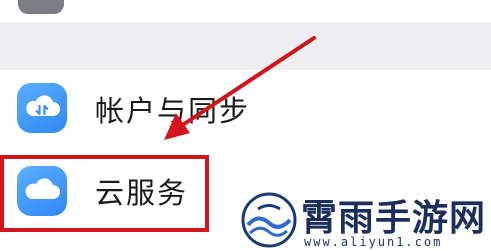 The height and width of the screenshot is (251, 491). Describe the element at coordinates (269, 220) in the screenshot. I see `watermark-logo-icon` at that location.